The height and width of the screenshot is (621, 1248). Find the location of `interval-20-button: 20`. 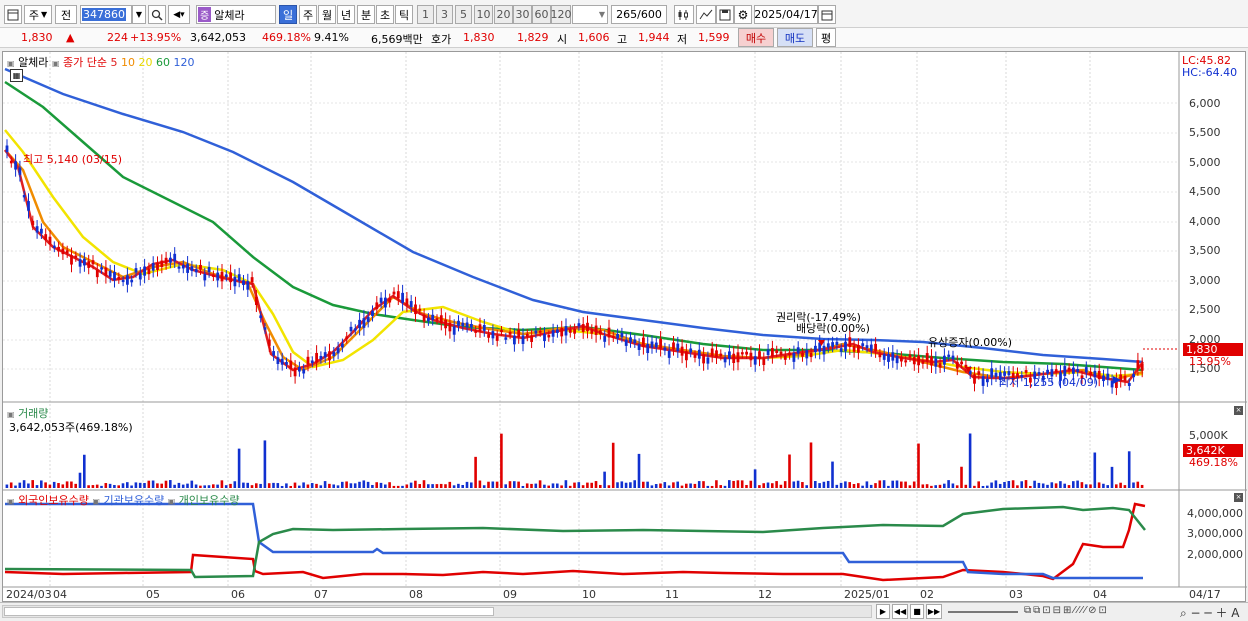

interval-20-button: 20 is located at coordinates (503, 14).